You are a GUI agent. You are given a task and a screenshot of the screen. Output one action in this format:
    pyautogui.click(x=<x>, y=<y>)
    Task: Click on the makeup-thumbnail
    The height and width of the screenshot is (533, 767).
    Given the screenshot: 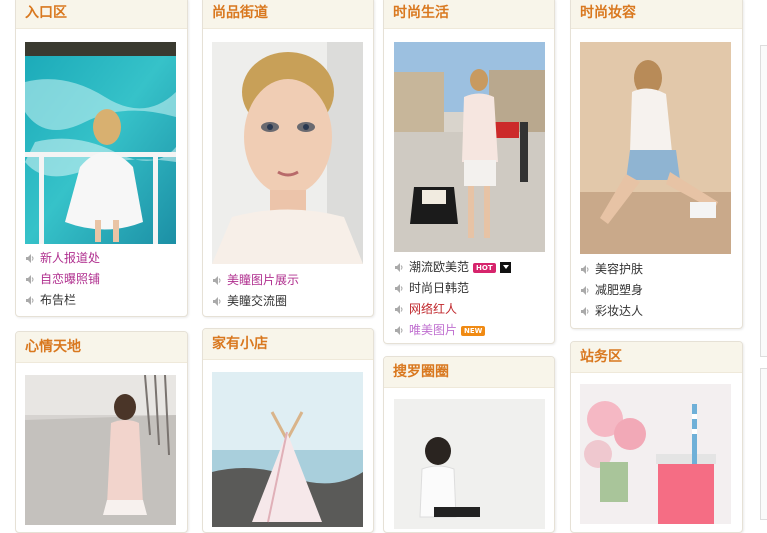 What is the action you would take?
    pyautogui.click(x=655, y=148)
    